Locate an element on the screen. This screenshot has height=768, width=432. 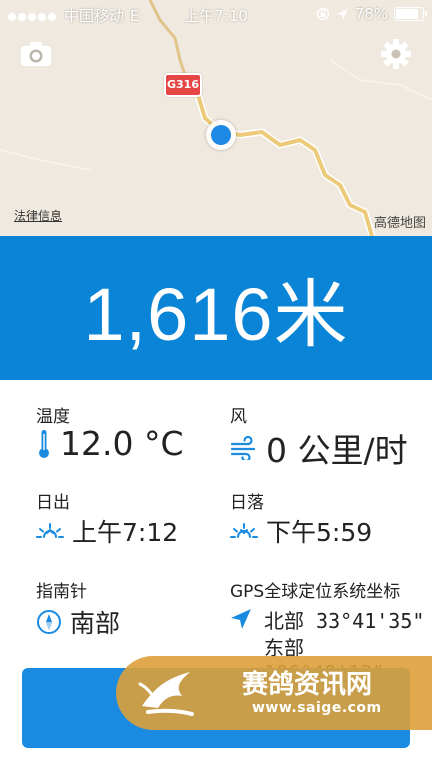
location-services-icon is located at coordinates (342, 14).